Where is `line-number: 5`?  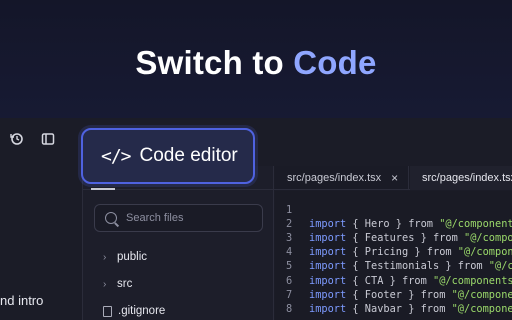
line-number: 5 is located at coordinates (289, 266).